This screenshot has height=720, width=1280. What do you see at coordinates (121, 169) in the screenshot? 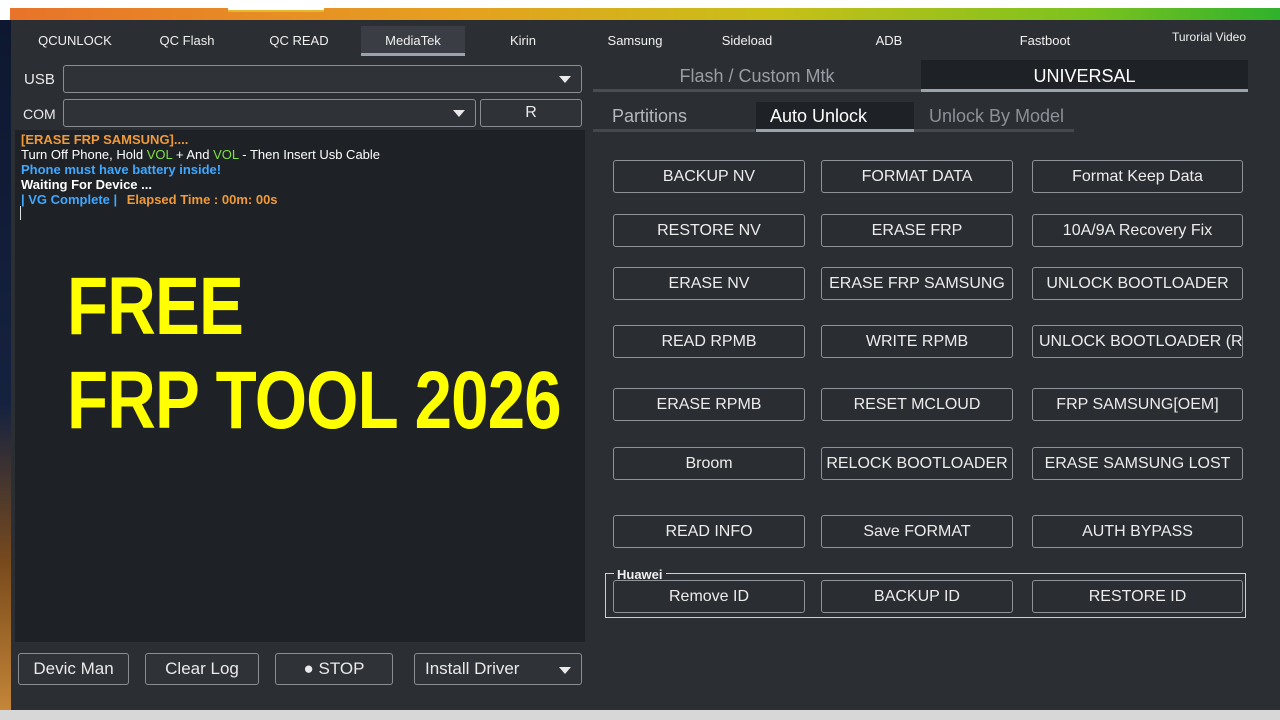
I see `log-line-battery: Phone must have battery inside!` at bounding box center [121, 169].